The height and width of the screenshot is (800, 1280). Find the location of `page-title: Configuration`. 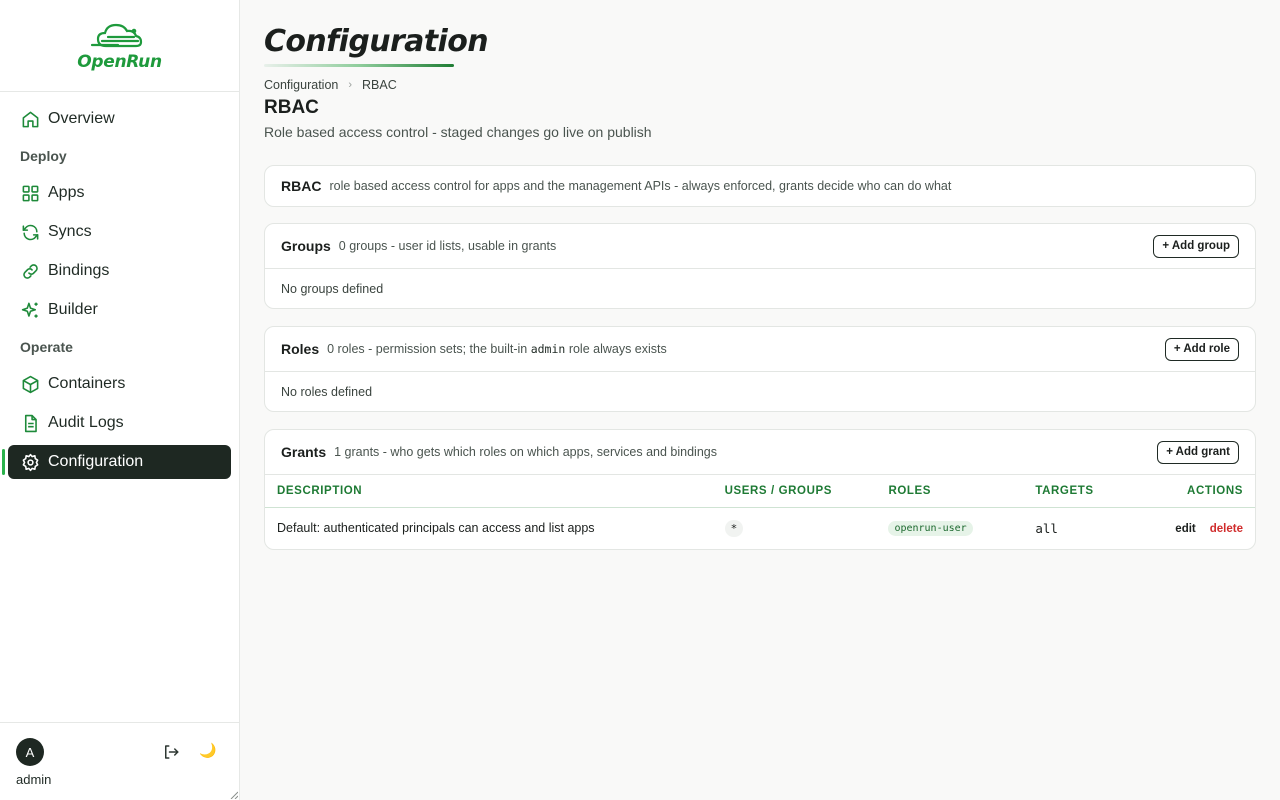

page-title: Configuration is located at coordinates (376, 41).